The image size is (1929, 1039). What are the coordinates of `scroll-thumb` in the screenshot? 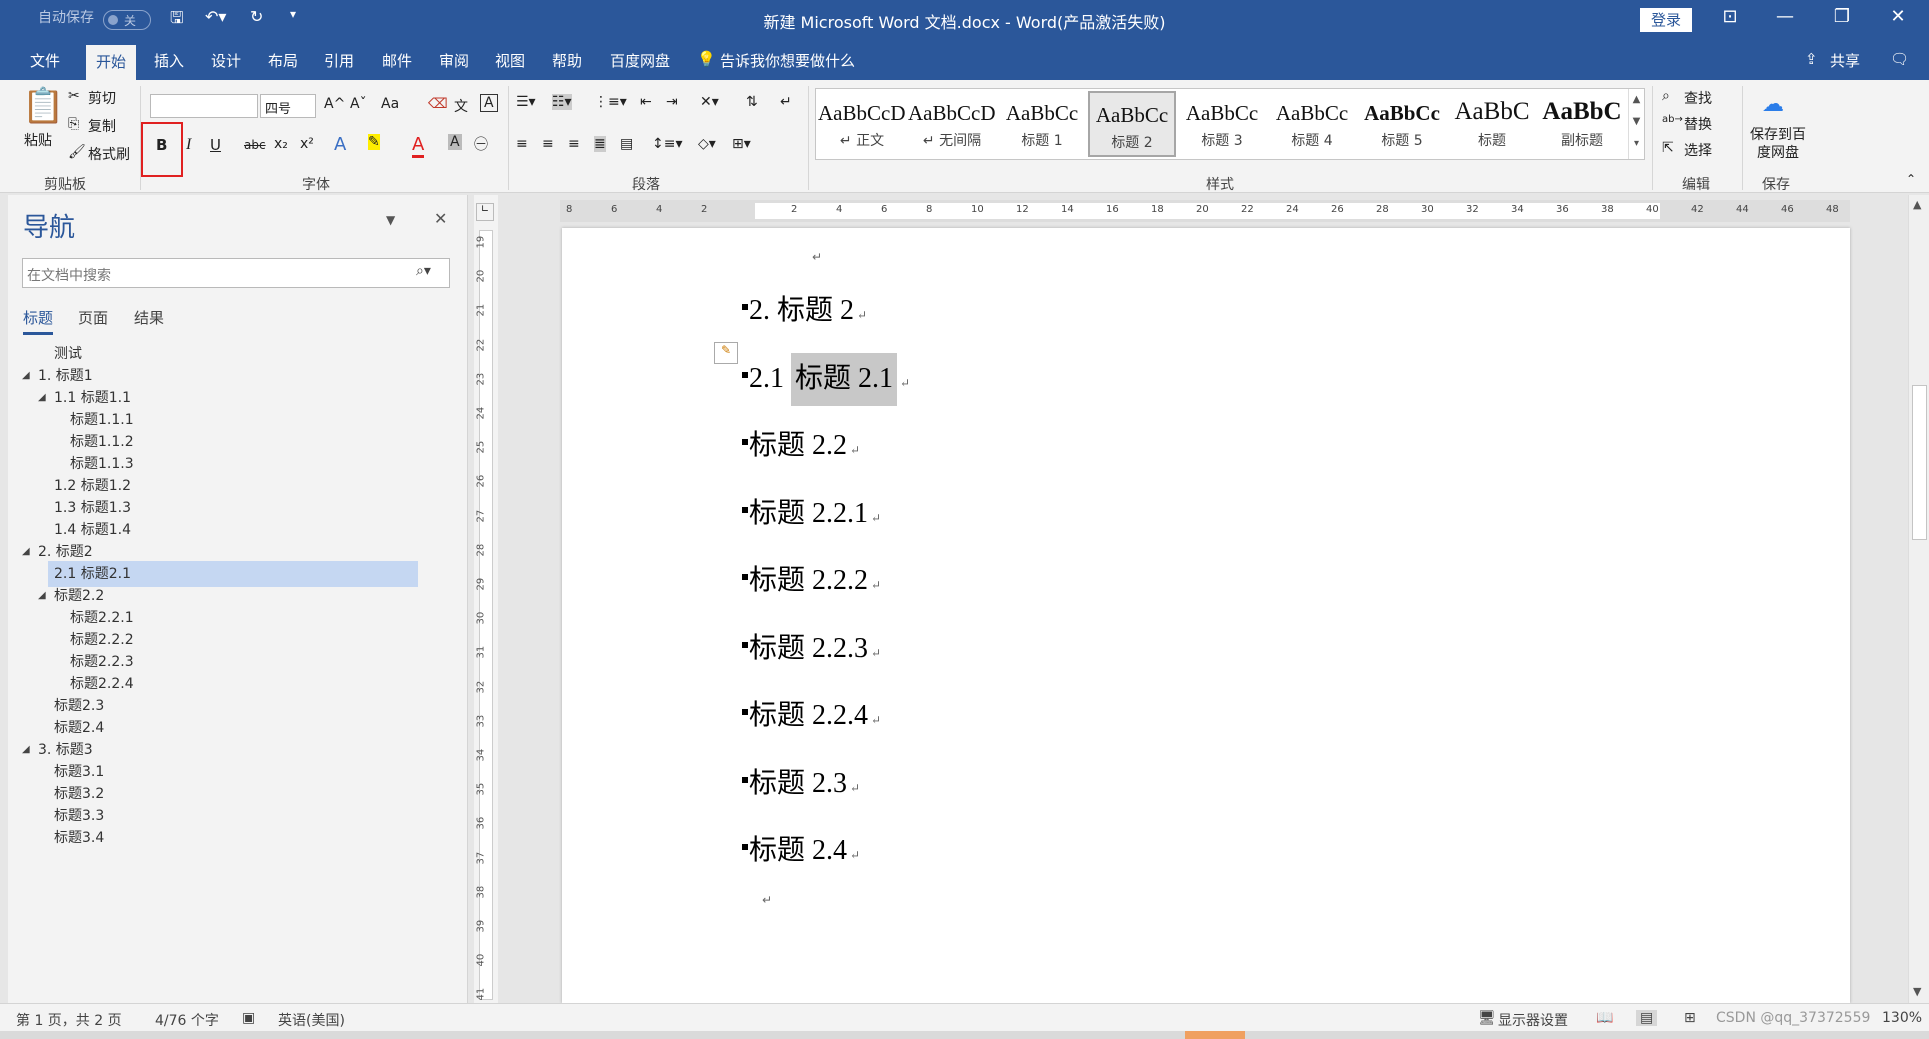 It's located at (1919, 462).